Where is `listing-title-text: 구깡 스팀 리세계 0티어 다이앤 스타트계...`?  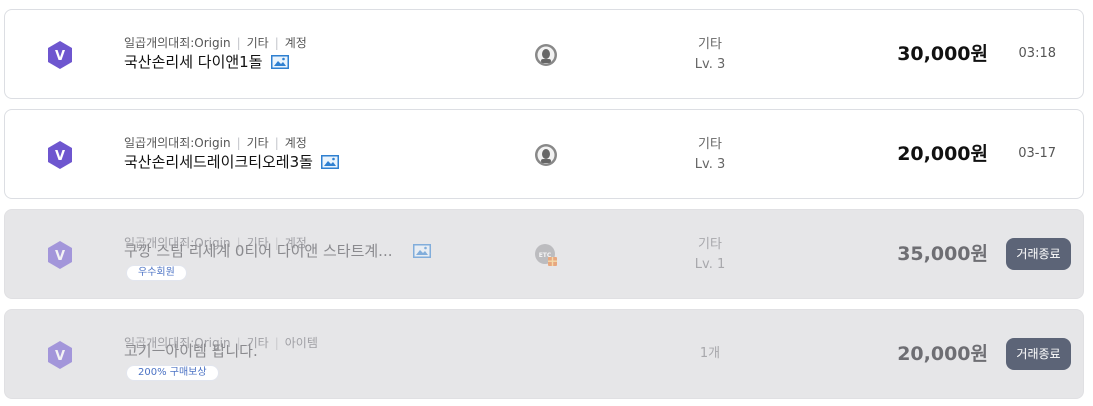 listing-title-text: 구깡 스팀 리세계 0티어 다이앤 스타트계... is located at coordinates (258, 251).